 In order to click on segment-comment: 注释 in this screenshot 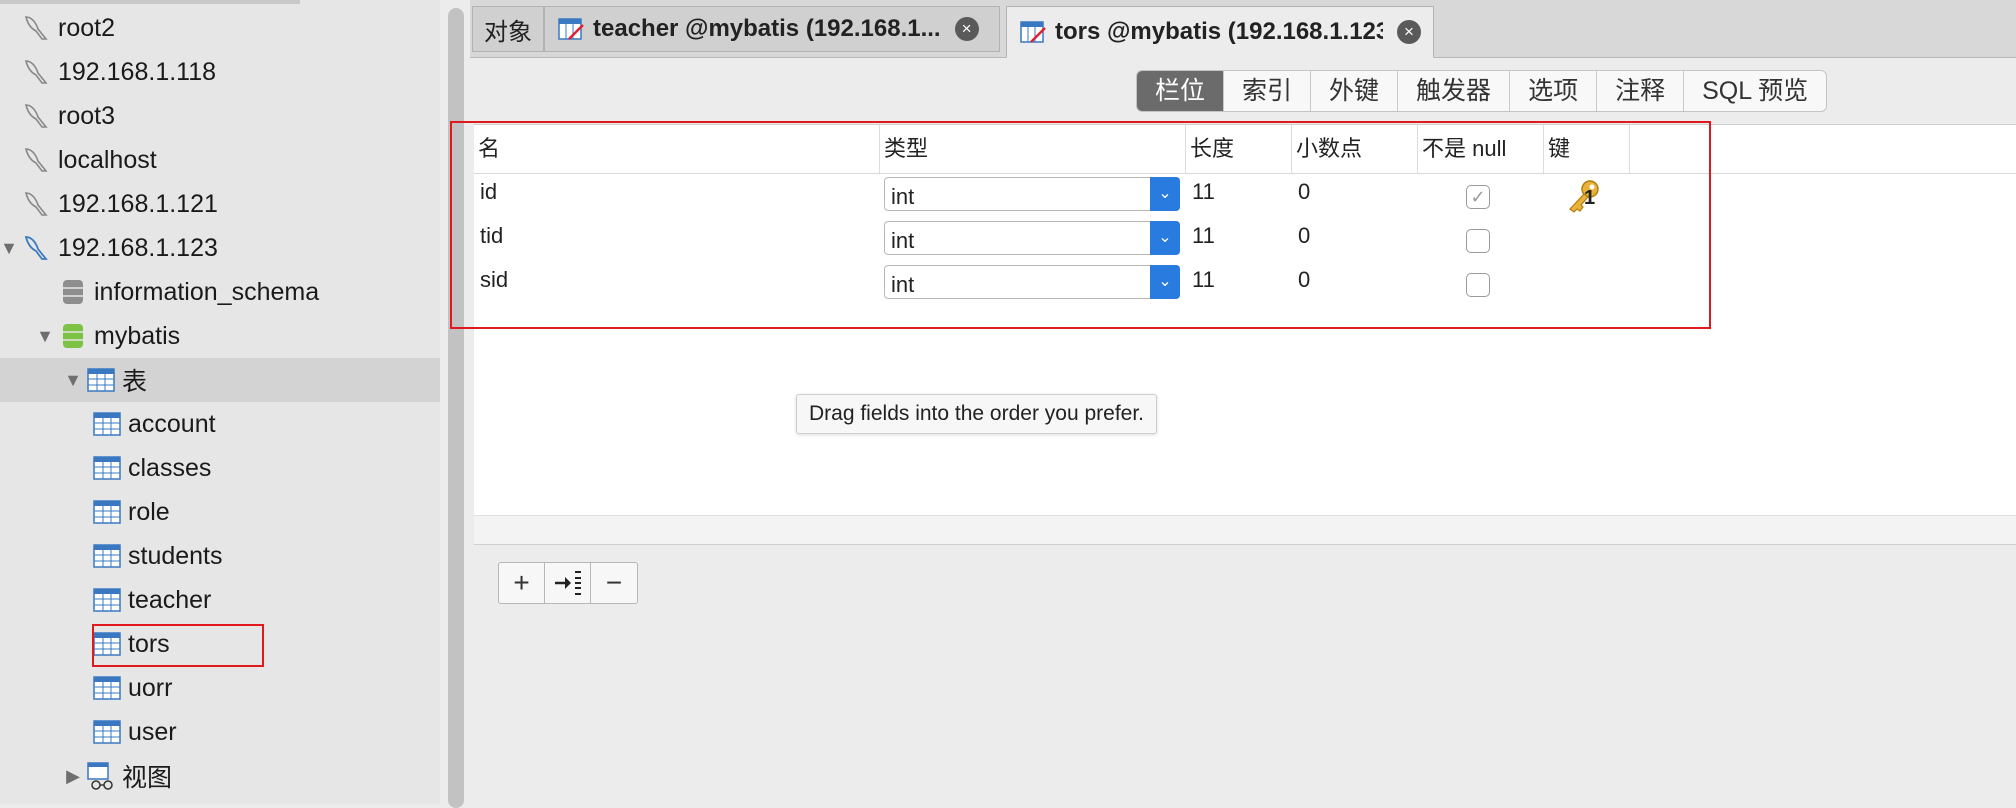, I will do `click(1641, 91)`.